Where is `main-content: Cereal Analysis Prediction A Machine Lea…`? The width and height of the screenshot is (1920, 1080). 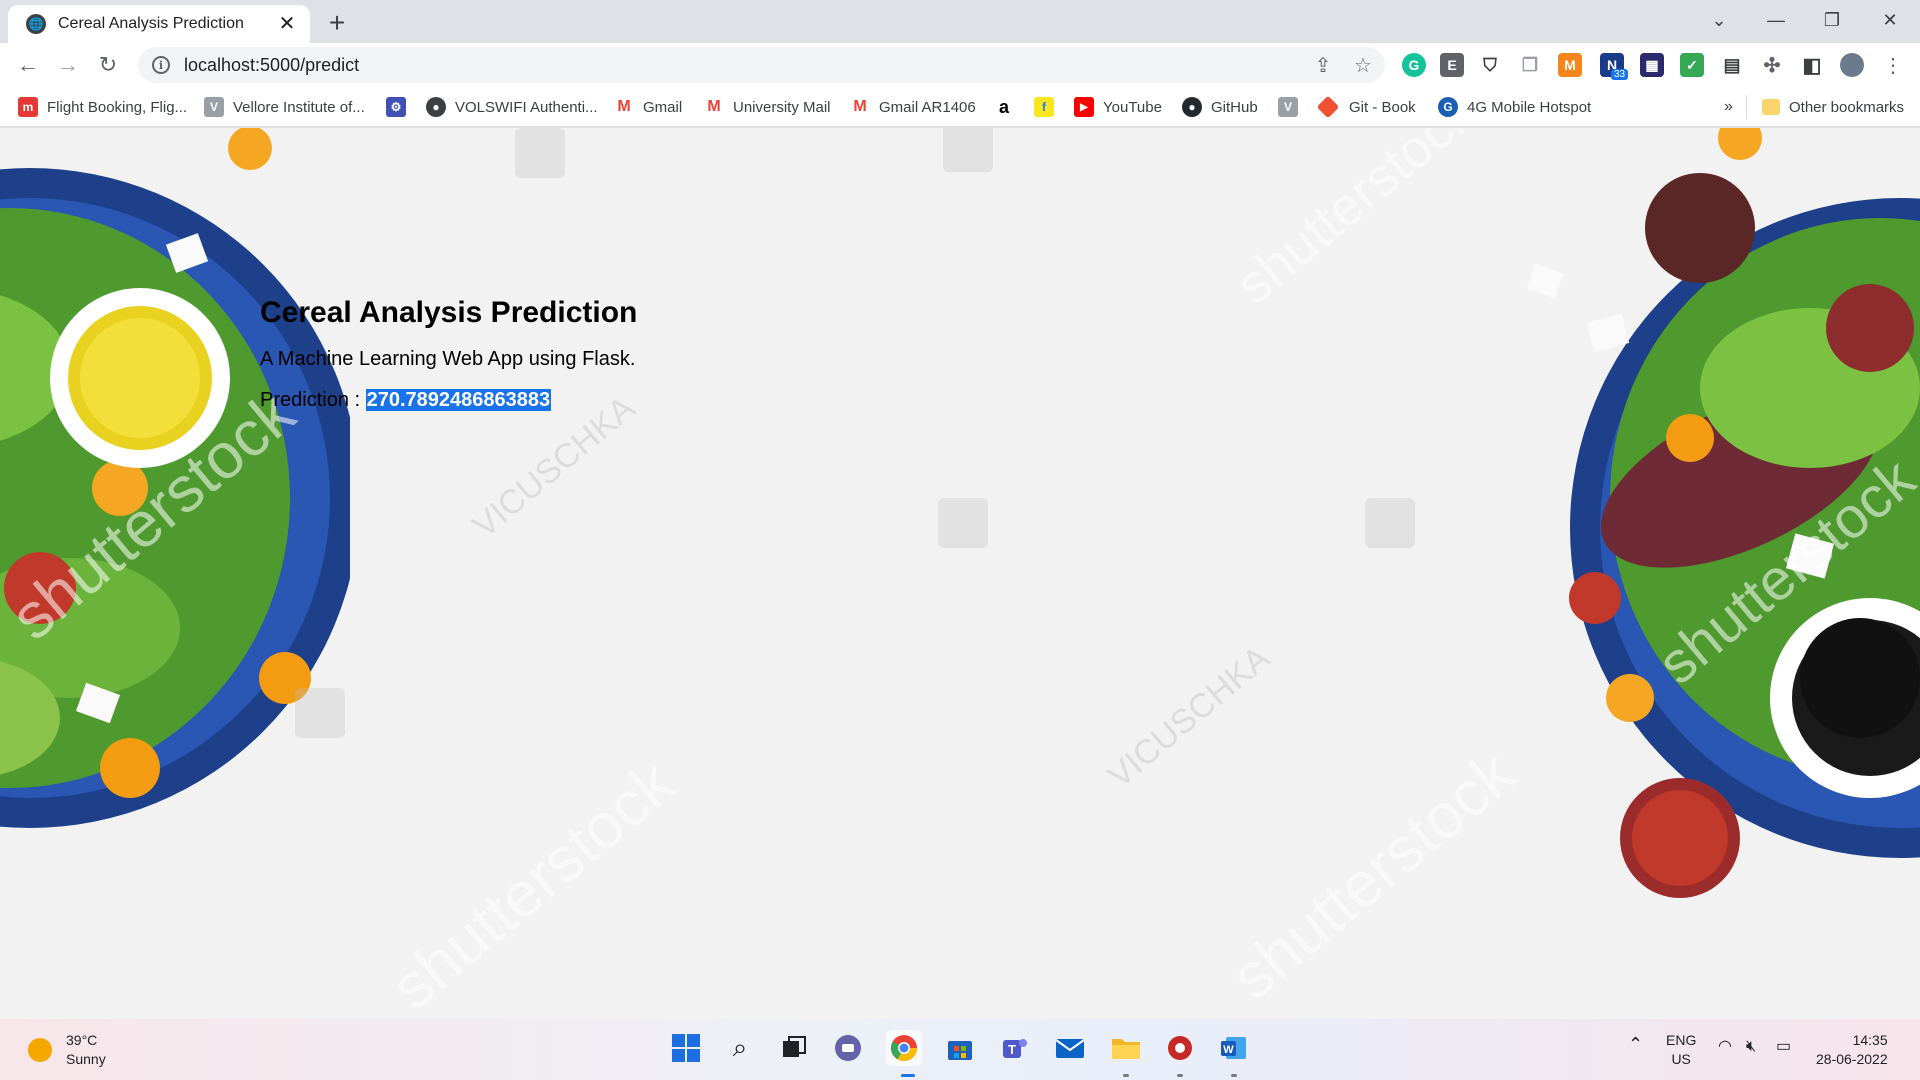
main-content: Cereal Analysis Prediction A Machine Lea… is located at coordinates (448, 354).